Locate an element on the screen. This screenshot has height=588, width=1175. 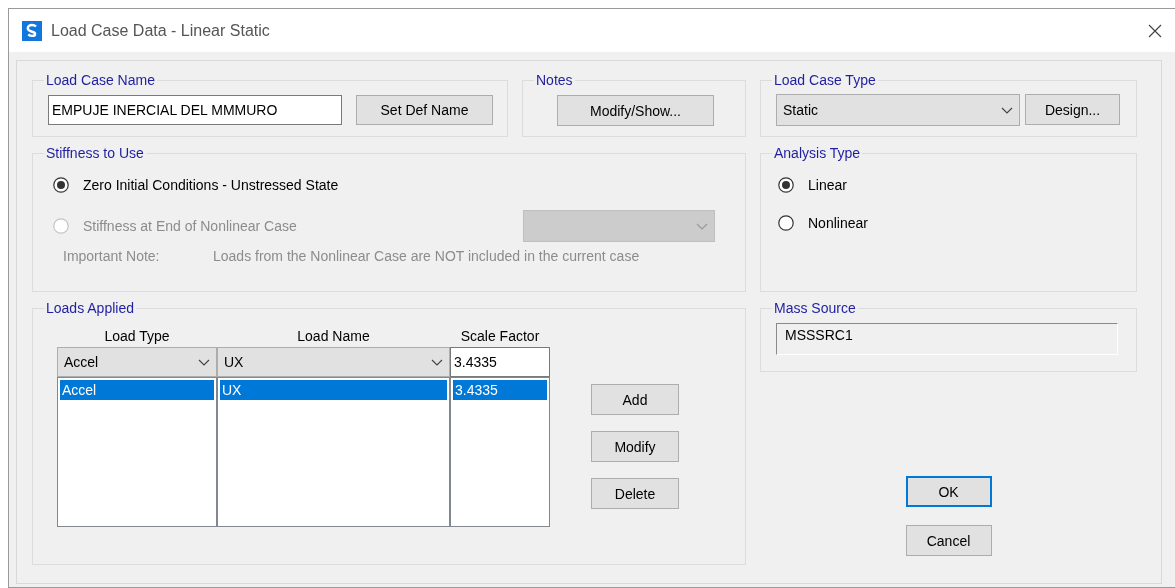
radio-label: Nonlinear is located at coordinates (838, 223).